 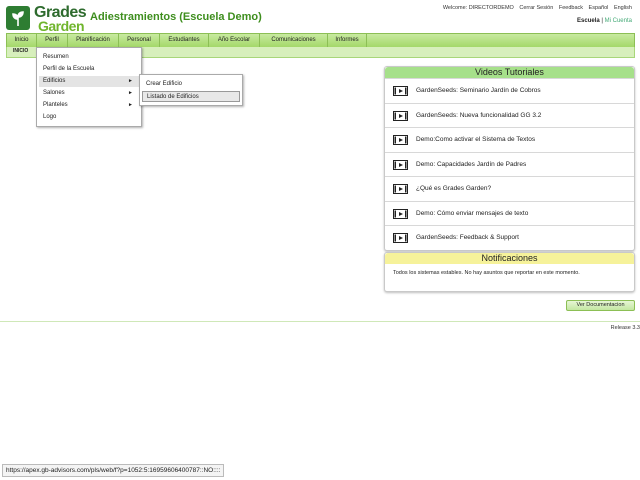 I want to click on menu-item-listado-edificios: Listado de Edificios, so click(x=191, y=96).